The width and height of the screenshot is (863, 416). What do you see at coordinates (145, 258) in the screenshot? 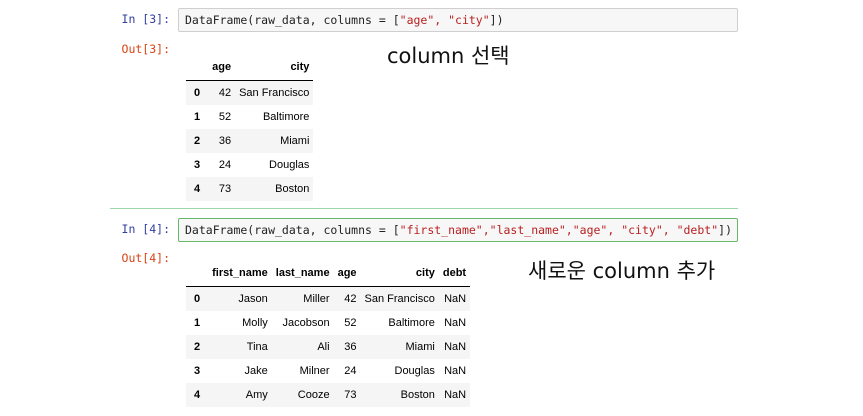
I see `output-prompt: Out[4]:` at bounding box center [145, 258].